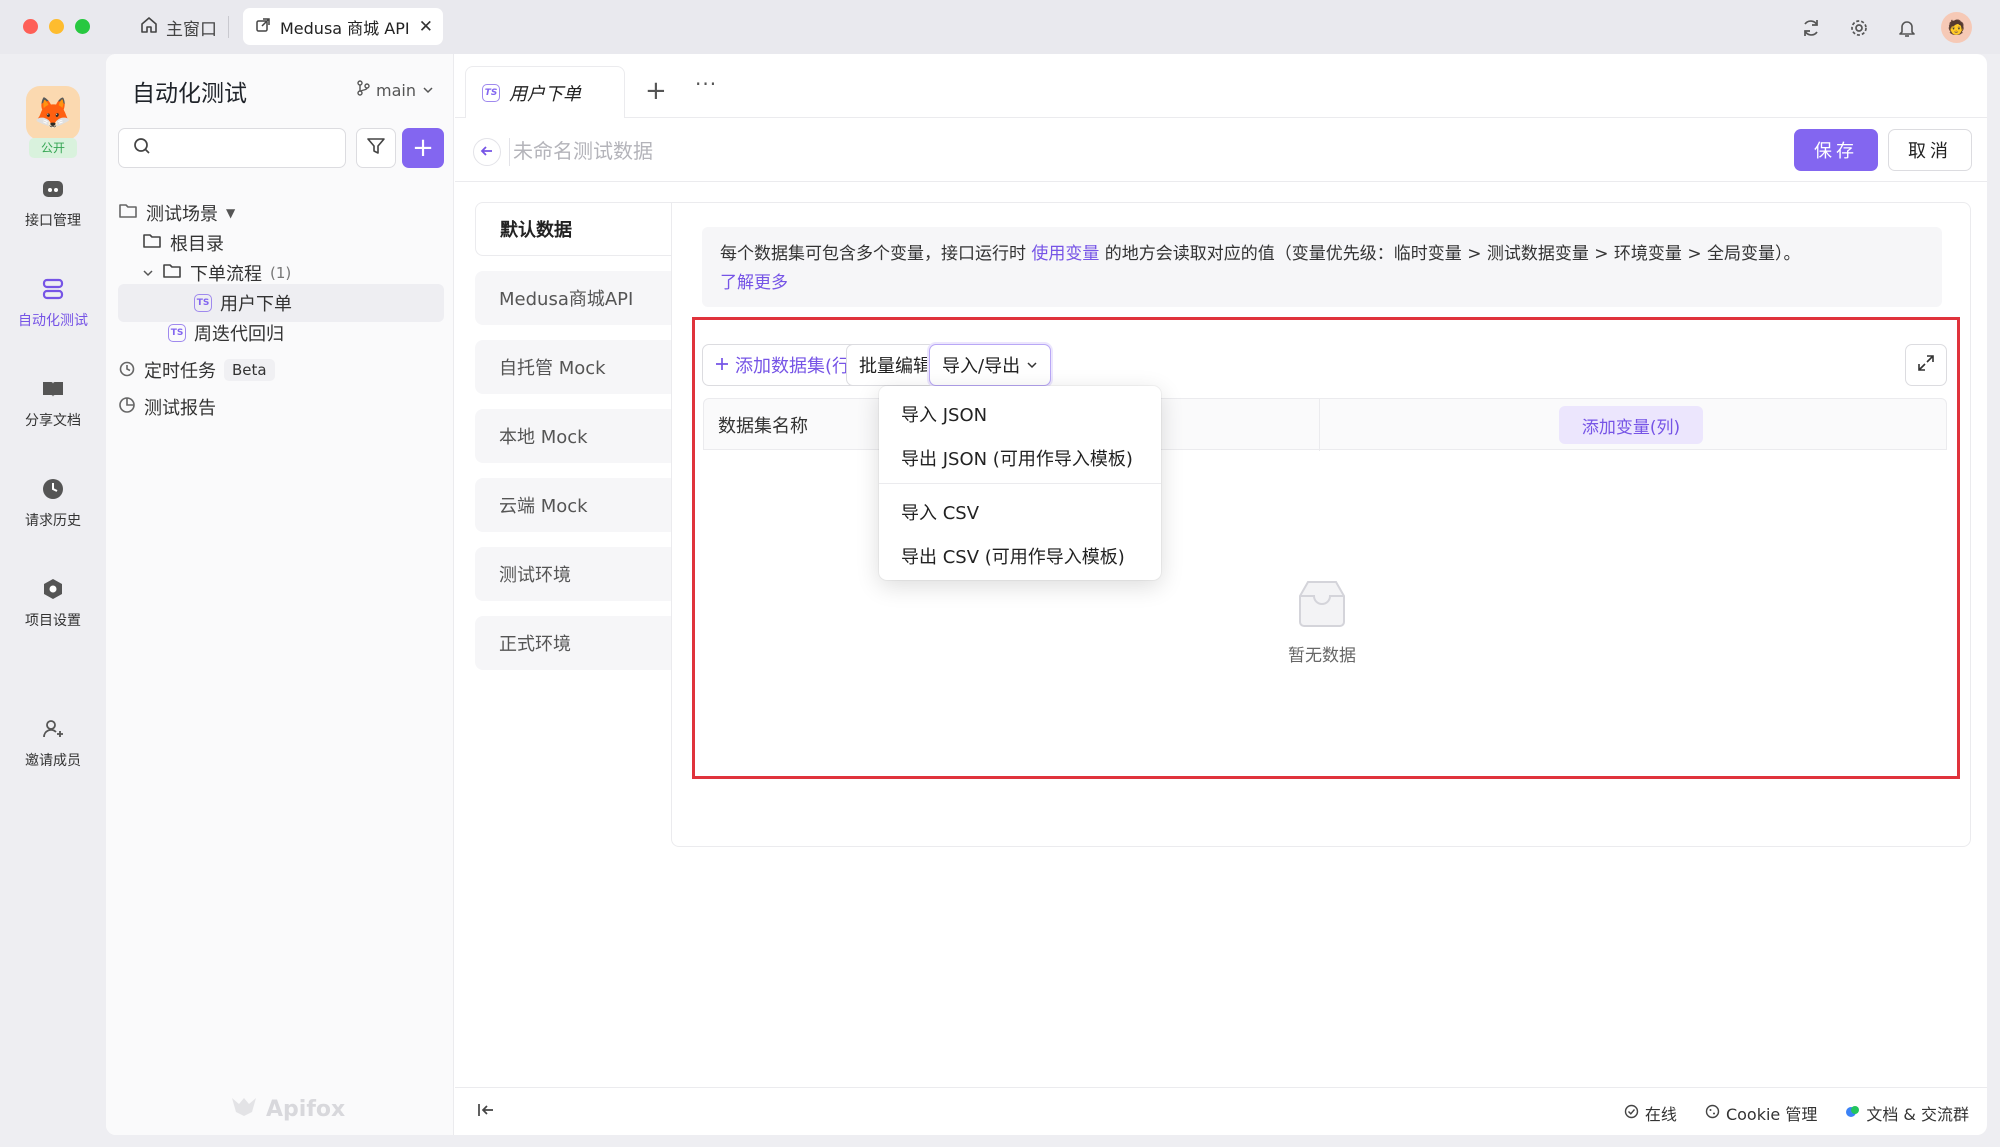 This screenshot has width=2000, height=1147. I want to click on tree-label-root: 根目录, so click(197, 244).